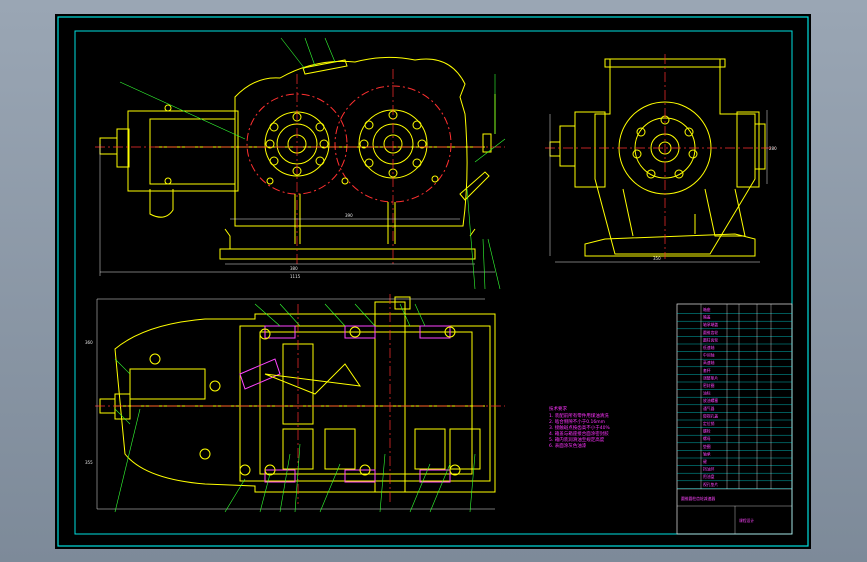  I want to click on side-height-dim: 280, so click(773, 148).